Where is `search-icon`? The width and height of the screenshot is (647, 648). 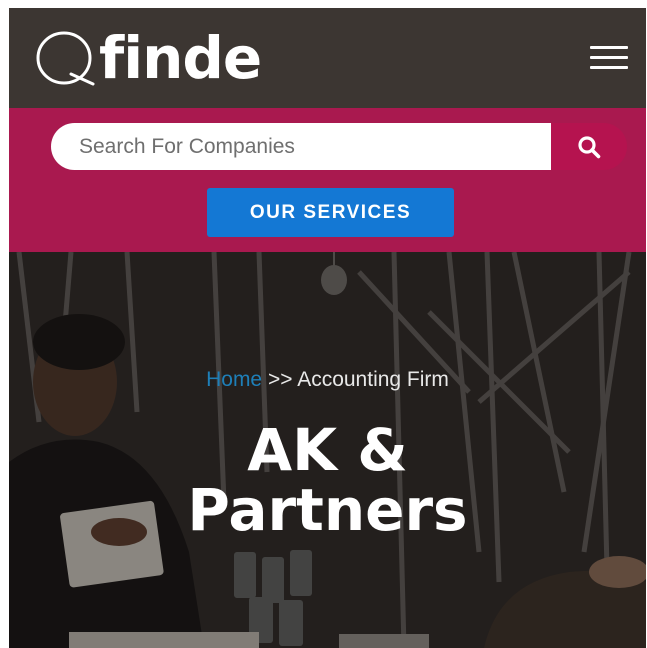
search-icon is located at coordinates (589, 146).